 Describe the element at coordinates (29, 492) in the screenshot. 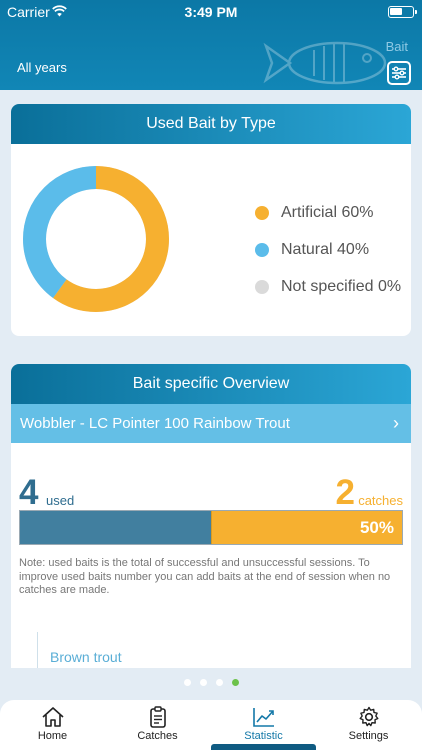

I see `used-count: 4` at that location.